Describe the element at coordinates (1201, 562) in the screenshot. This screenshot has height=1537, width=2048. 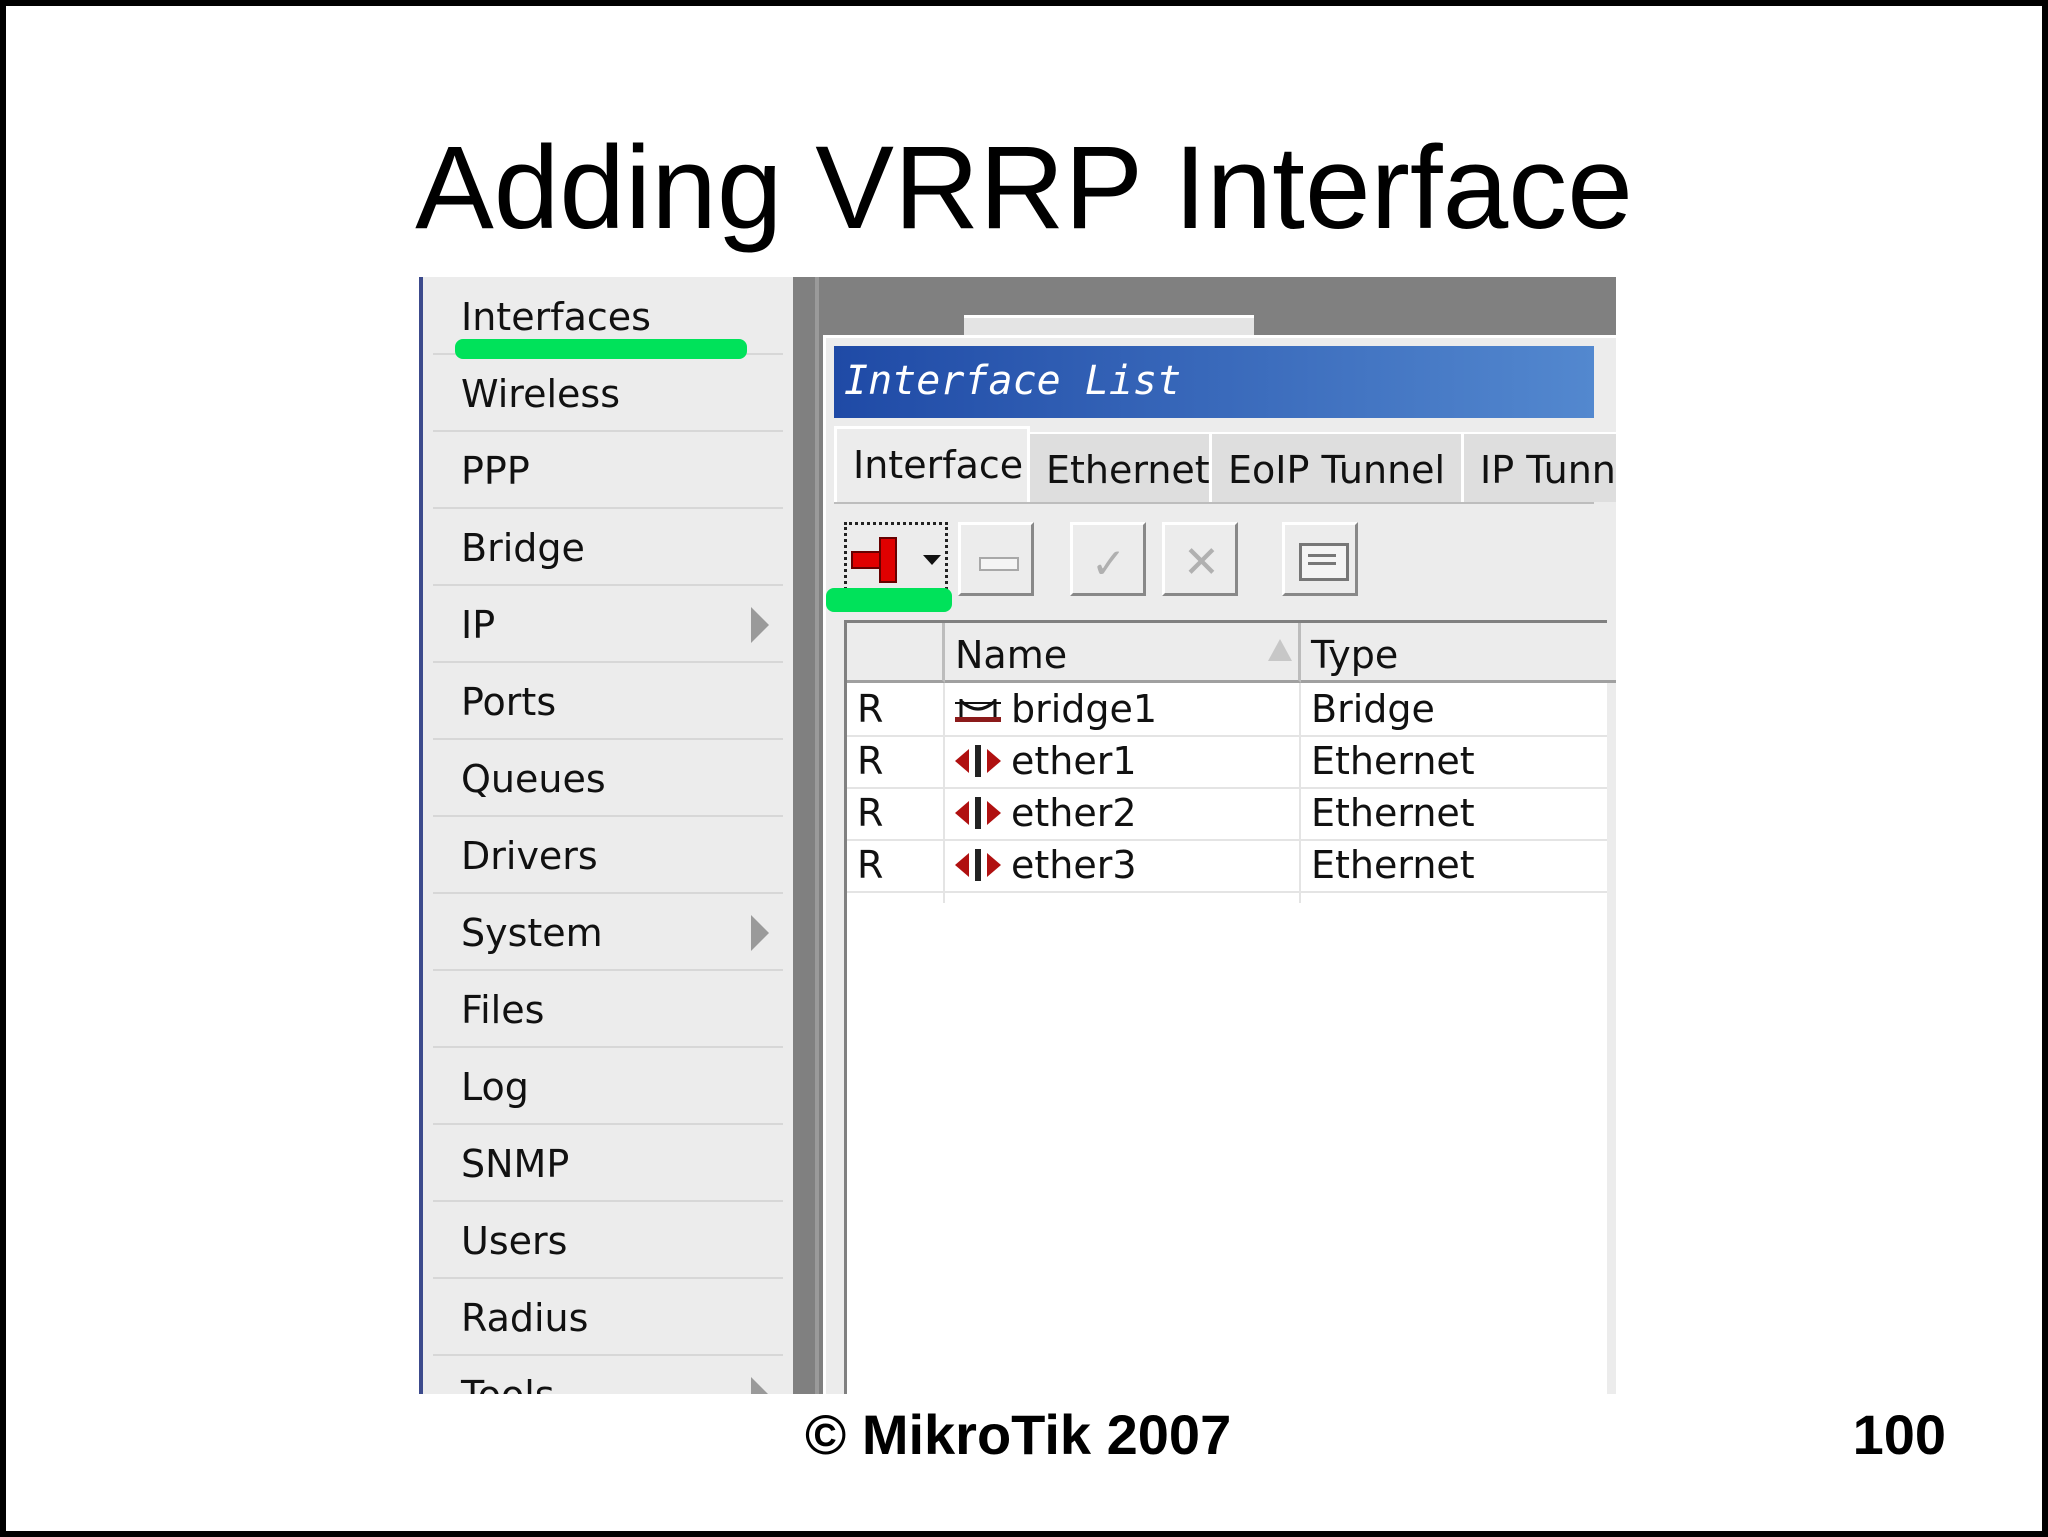
I see `x-icon: ✕` at that location.